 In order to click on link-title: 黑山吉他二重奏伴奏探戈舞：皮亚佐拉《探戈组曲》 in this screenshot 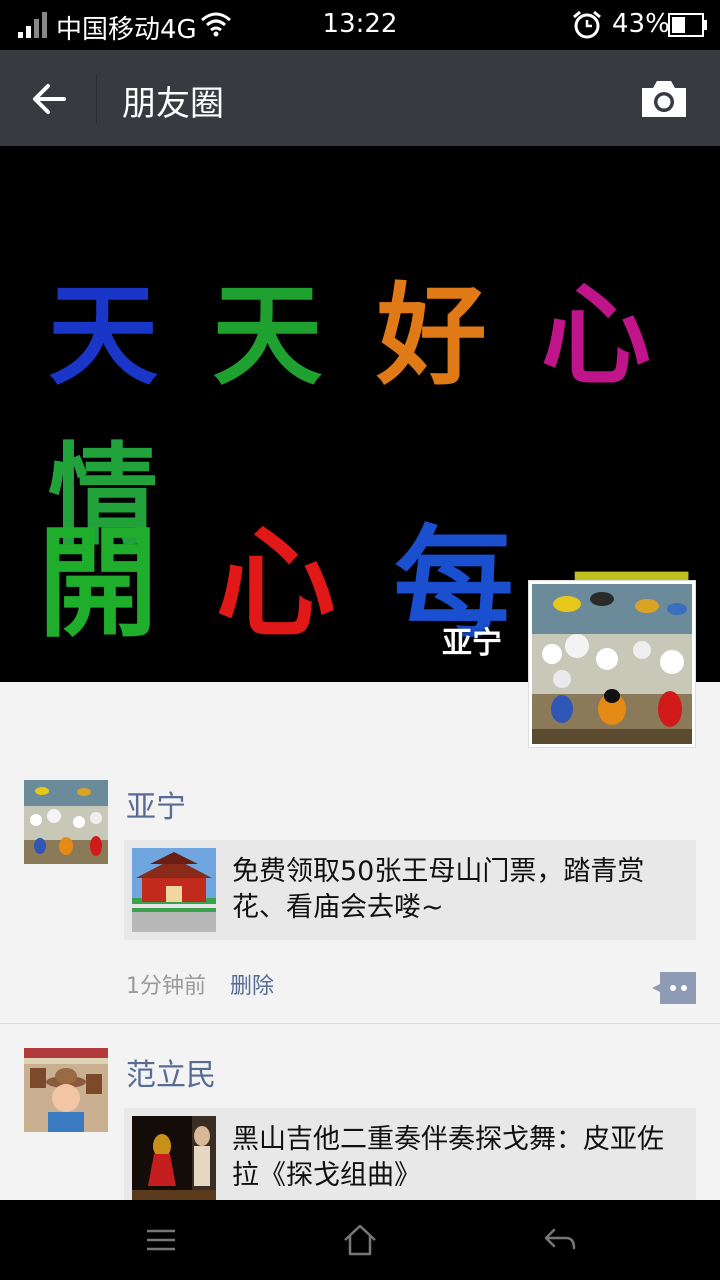, I will do `click(448, 1157)`.